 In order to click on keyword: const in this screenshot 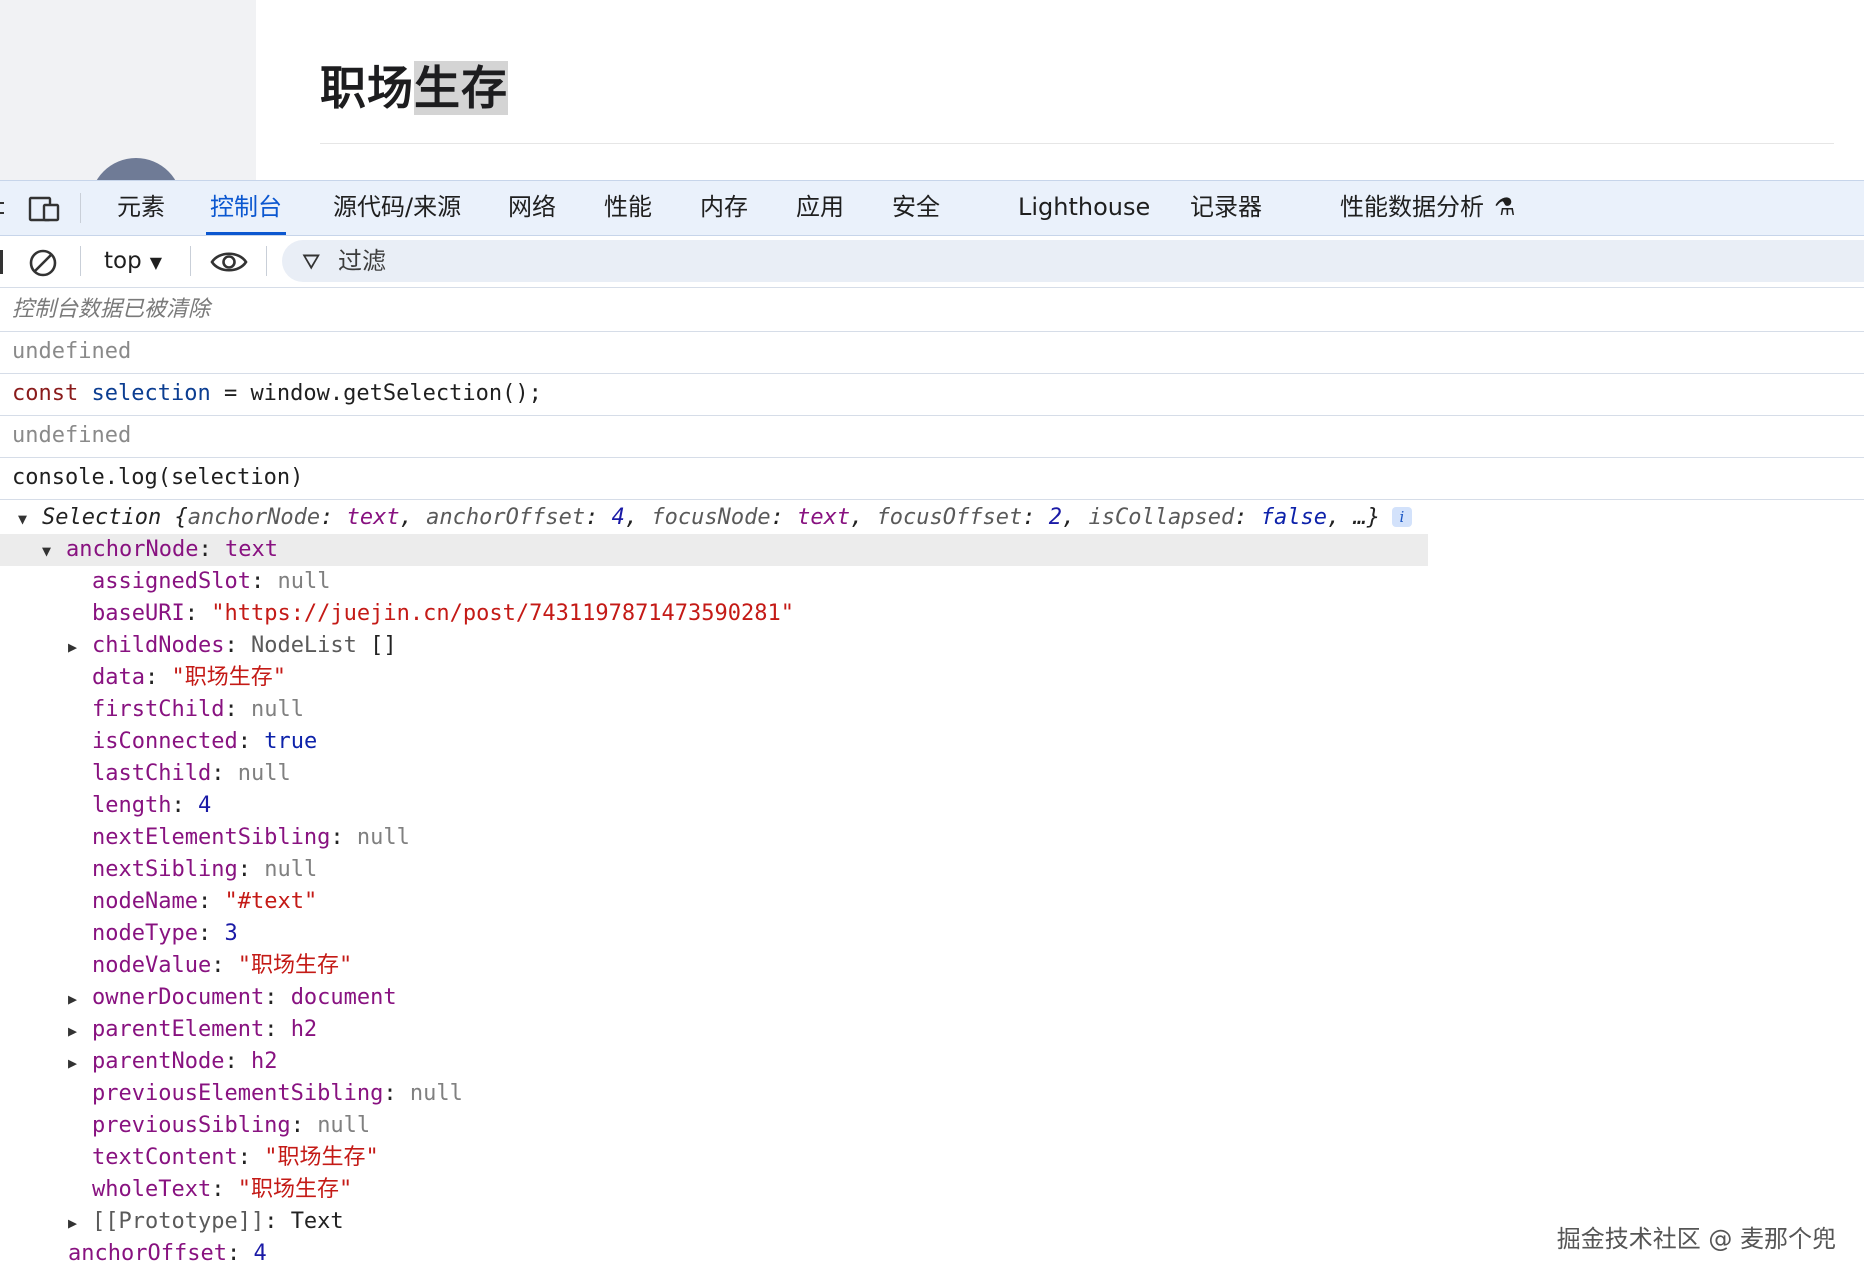, I will do `click(45, 393)`.